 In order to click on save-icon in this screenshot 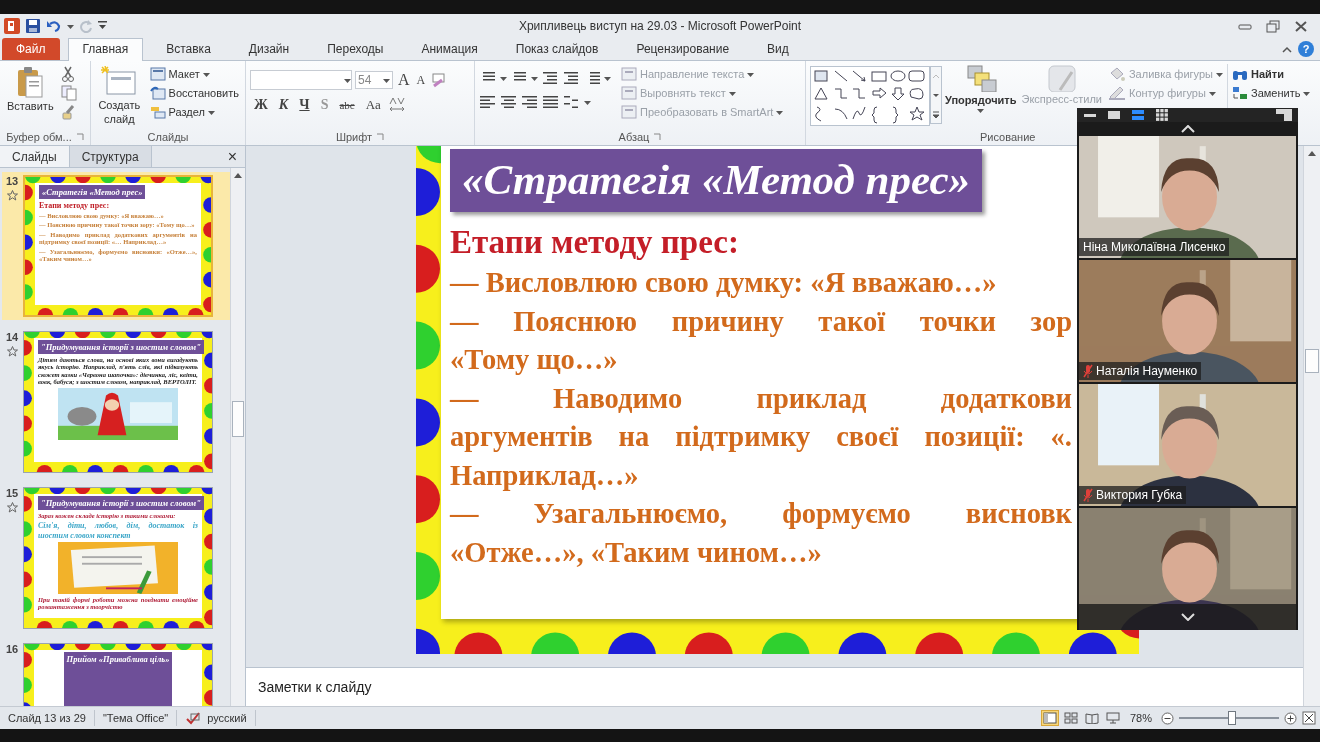, I will do `click(33, 26)`.